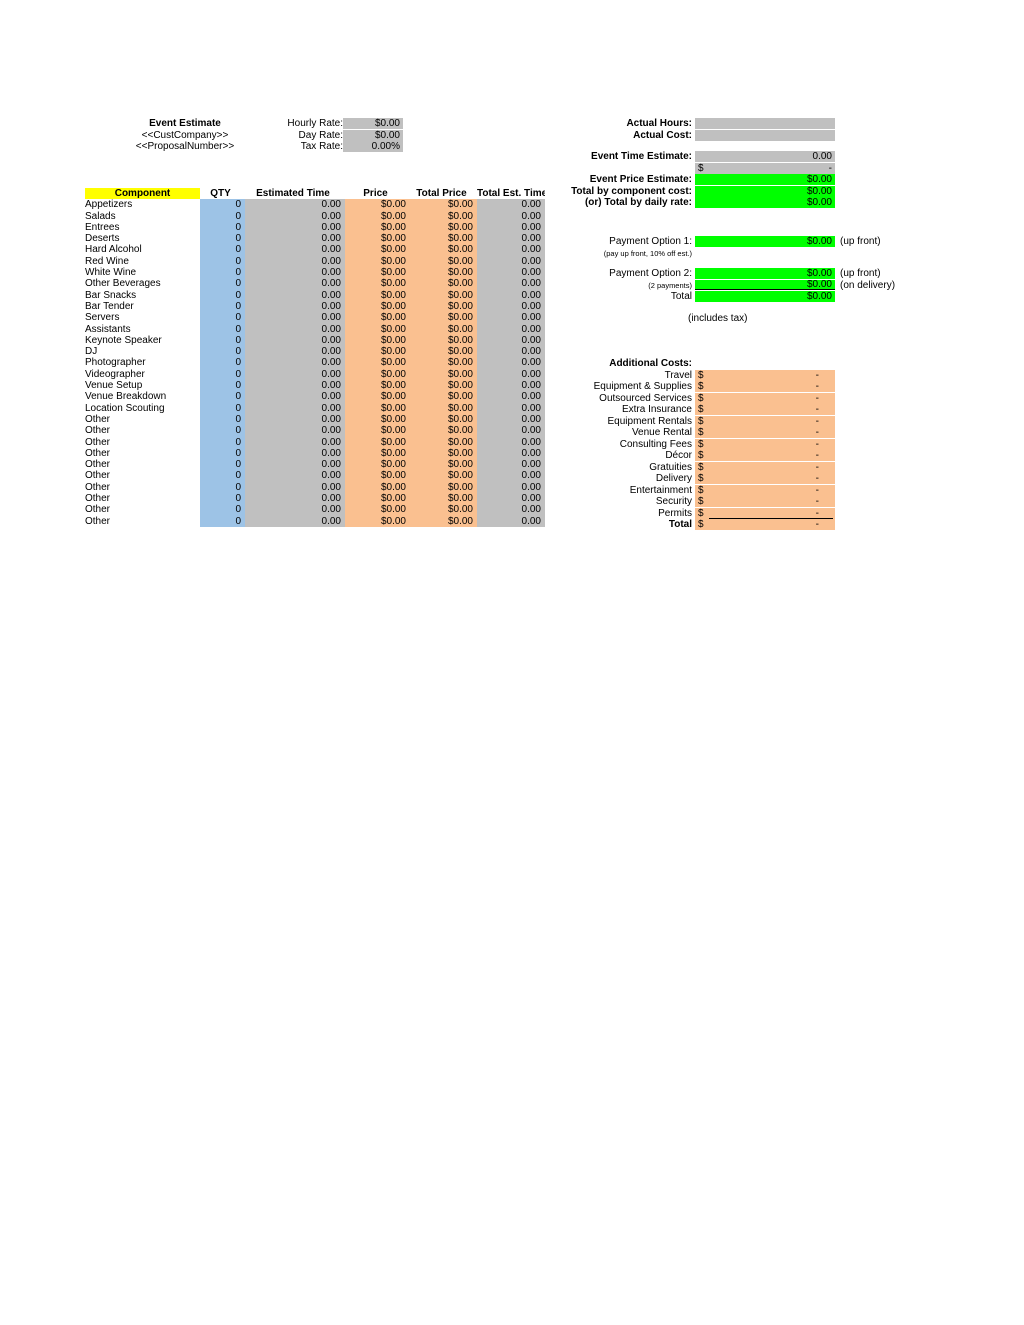 The image size is (1024, 1325). What do you see at coordinates (373, 147) in the screenshot?
I see `tax-rate-value: 0.00%` at bounding box center [373, 147].